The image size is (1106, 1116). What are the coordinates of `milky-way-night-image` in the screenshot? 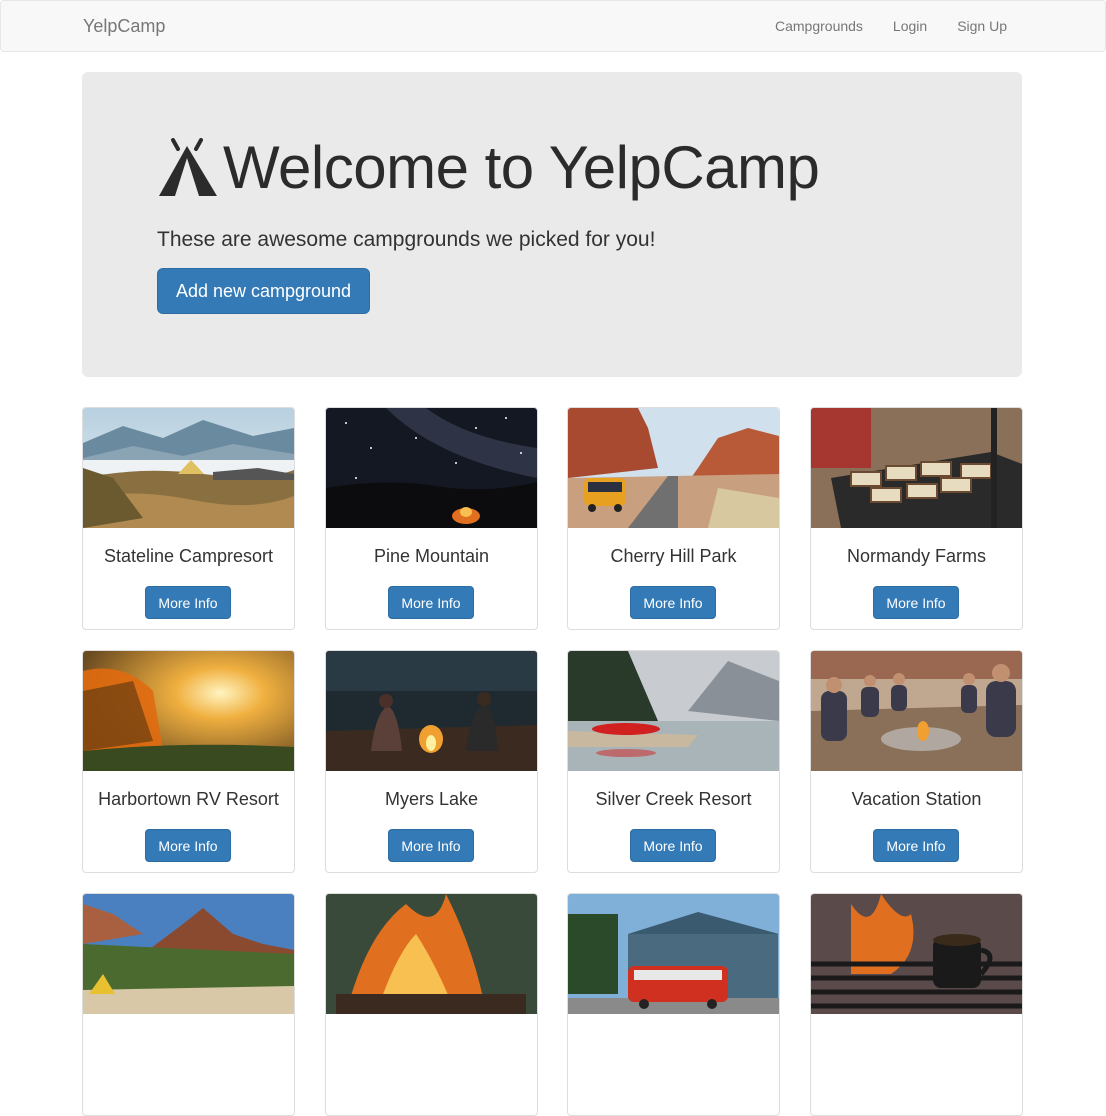 It's located at (431, 468).